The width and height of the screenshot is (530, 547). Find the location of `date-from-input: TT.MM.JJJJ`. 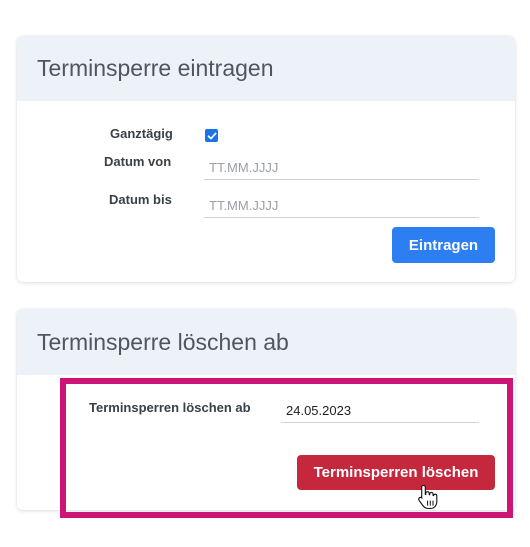

date-from-input: TT.MM.JJJJ is located at coordinates (341, 168).